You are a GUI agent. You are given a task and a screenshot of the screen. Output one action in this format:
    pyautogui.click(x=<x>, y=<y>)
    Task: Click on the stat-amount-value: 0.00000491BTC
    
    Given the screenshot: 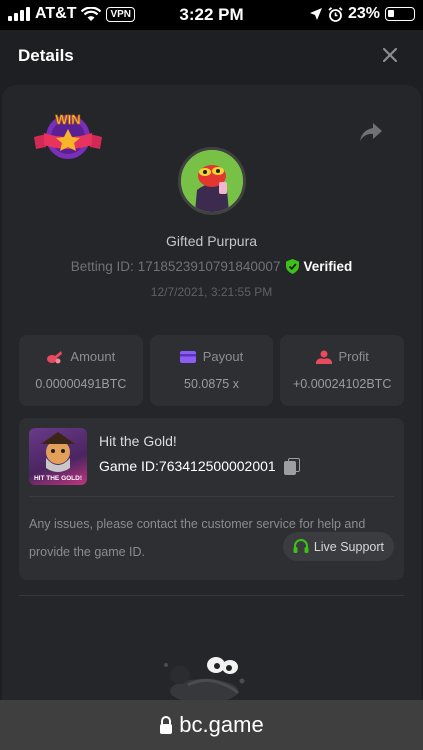 What is the action you would take?
    pyautogui.click(x=81, y=384)
    